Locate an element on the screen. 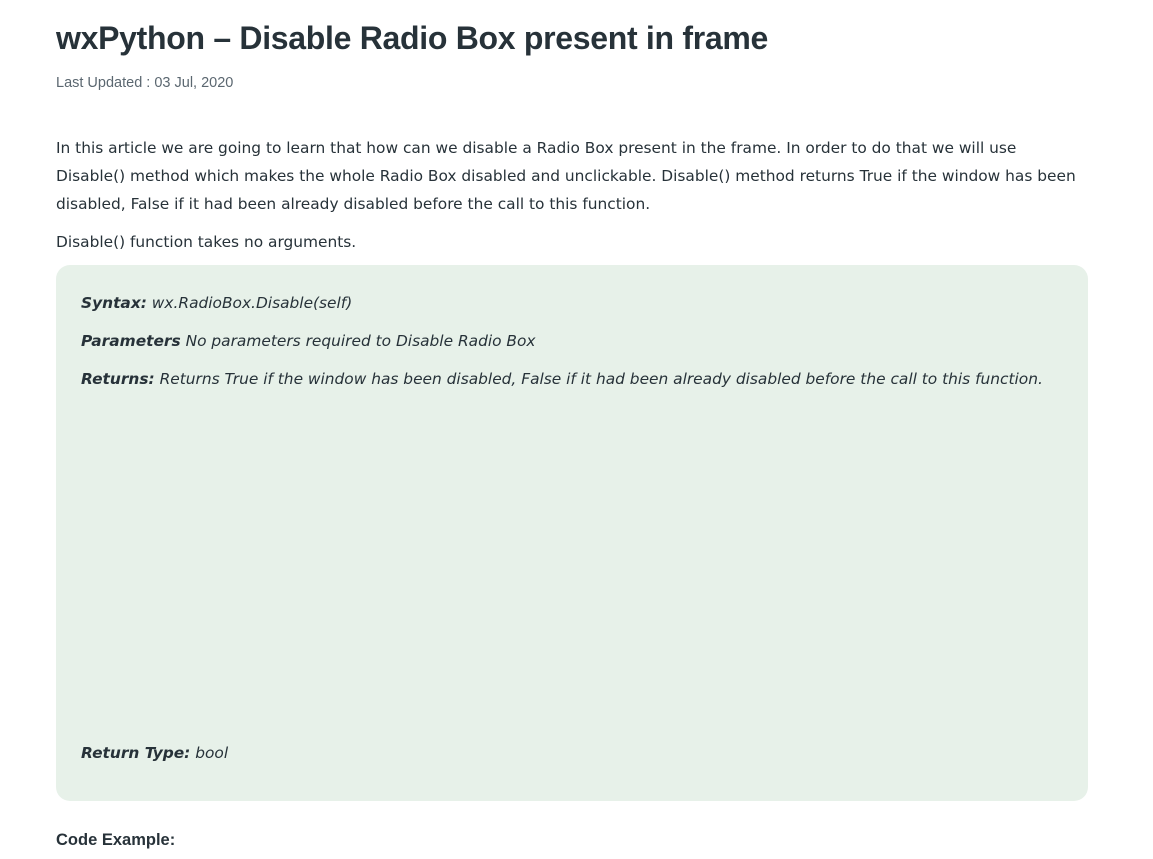  parameters-label: Parameters is located at coordinates (131, 341).